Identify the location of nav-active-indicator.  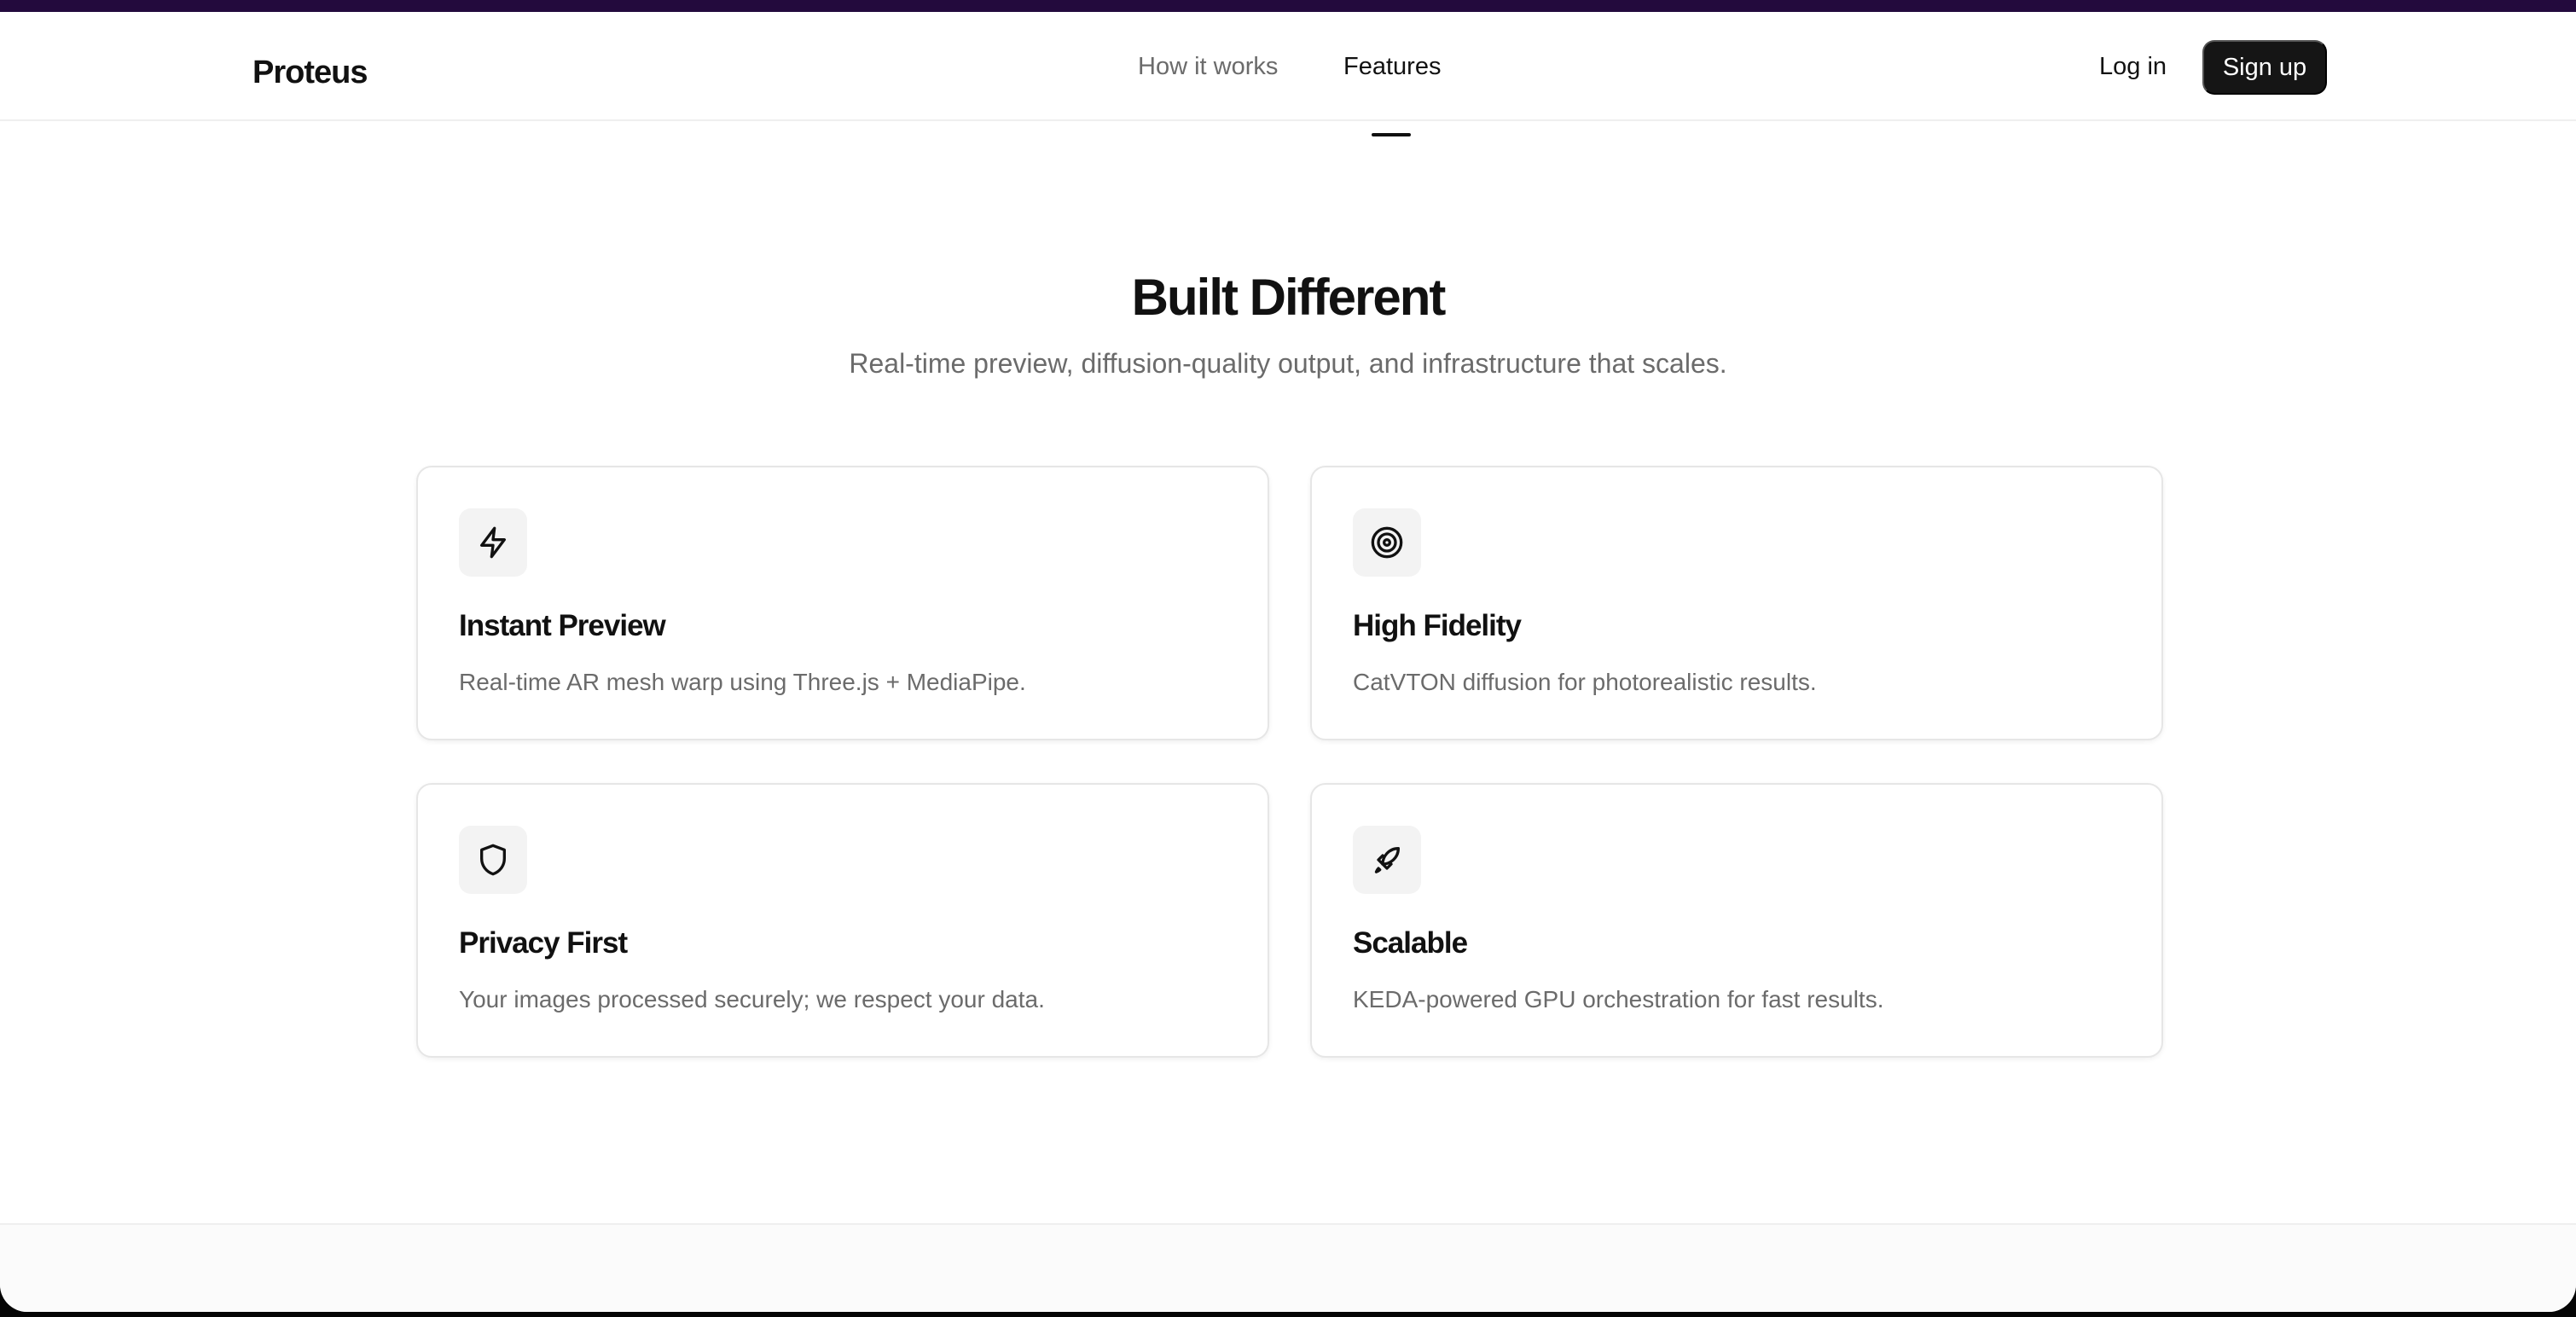
(1391, 135).